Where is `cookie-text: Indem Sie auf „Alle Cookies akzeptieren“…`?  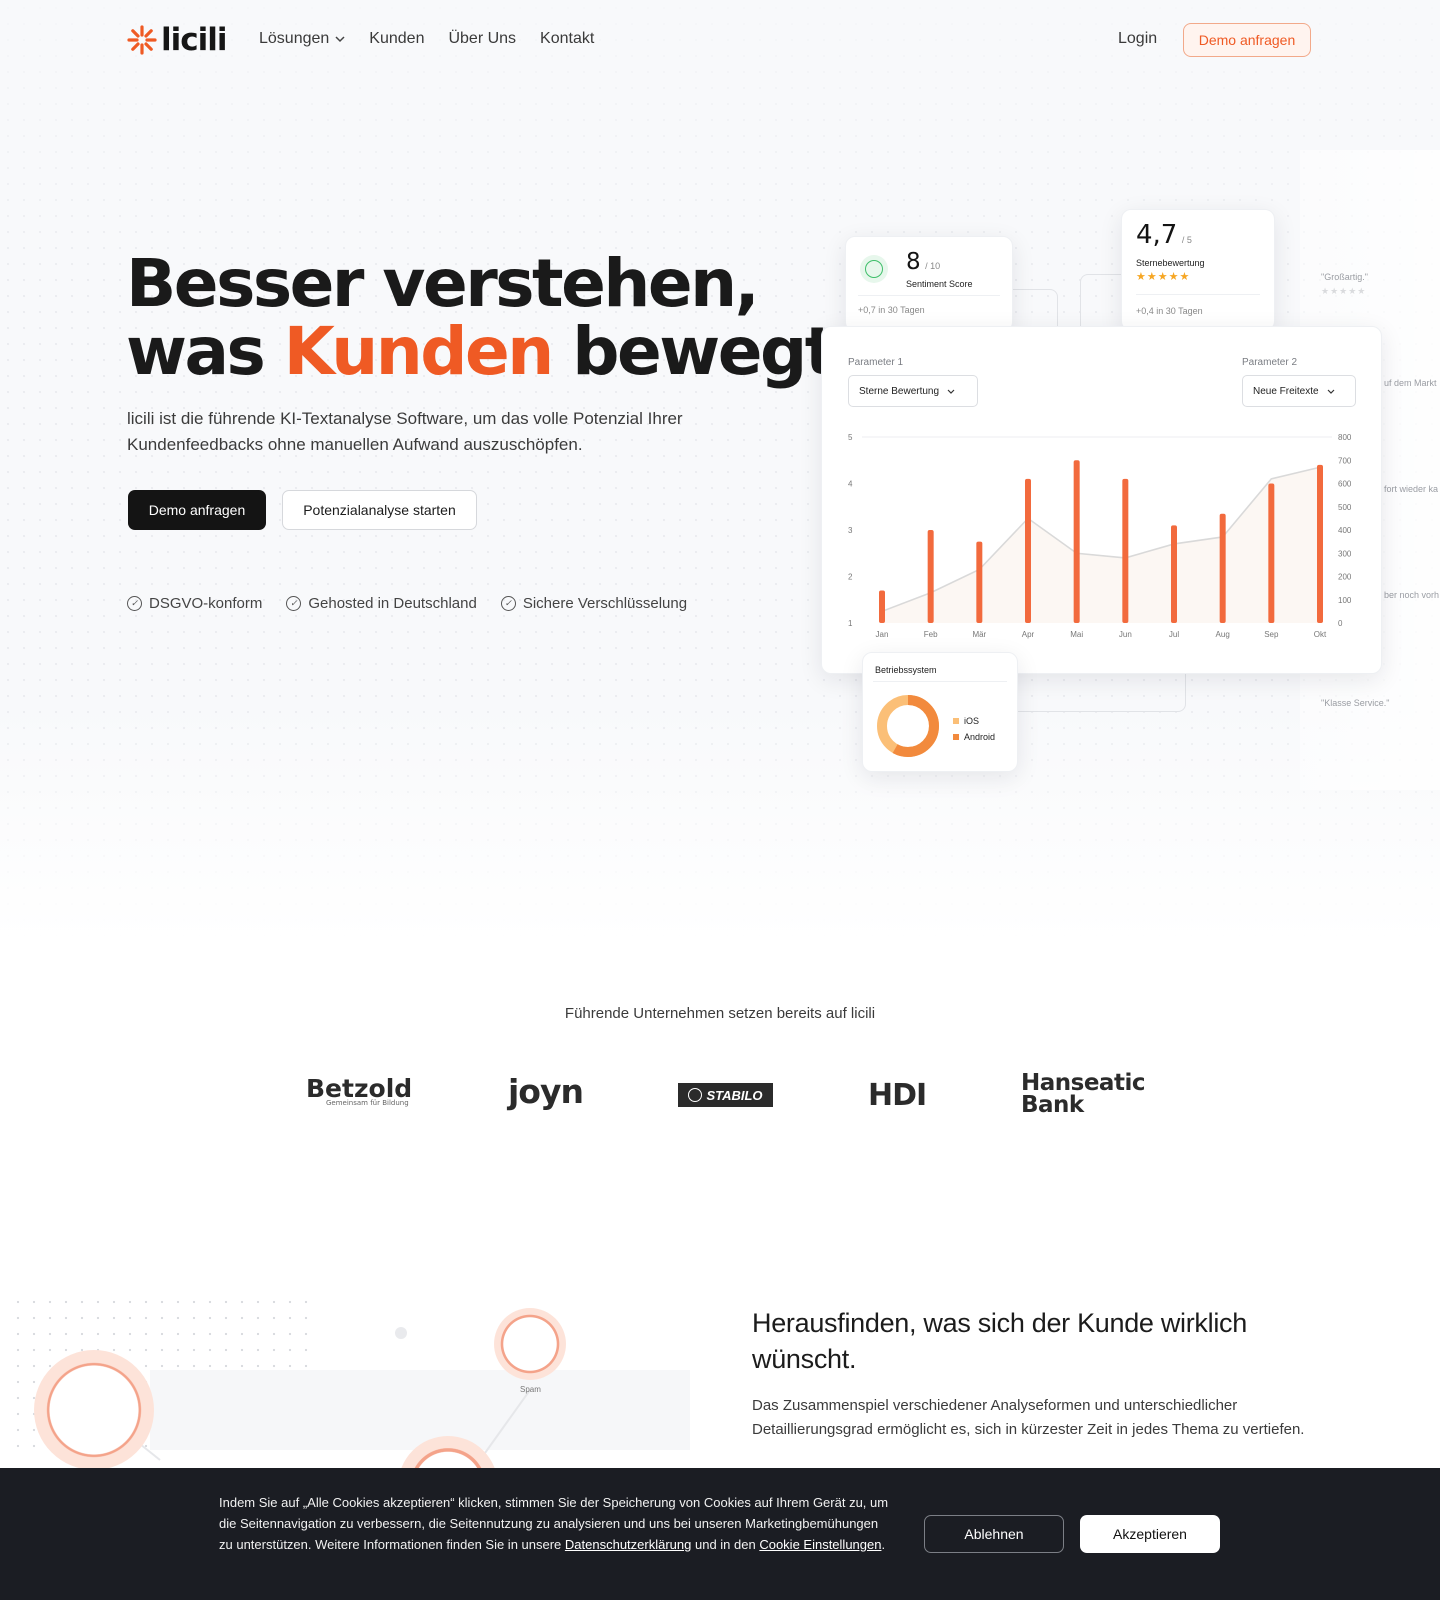 cookie-text: Indem Sie auf „Alle Cookies akzeptieren“… is located at coordinates (554, 1523).